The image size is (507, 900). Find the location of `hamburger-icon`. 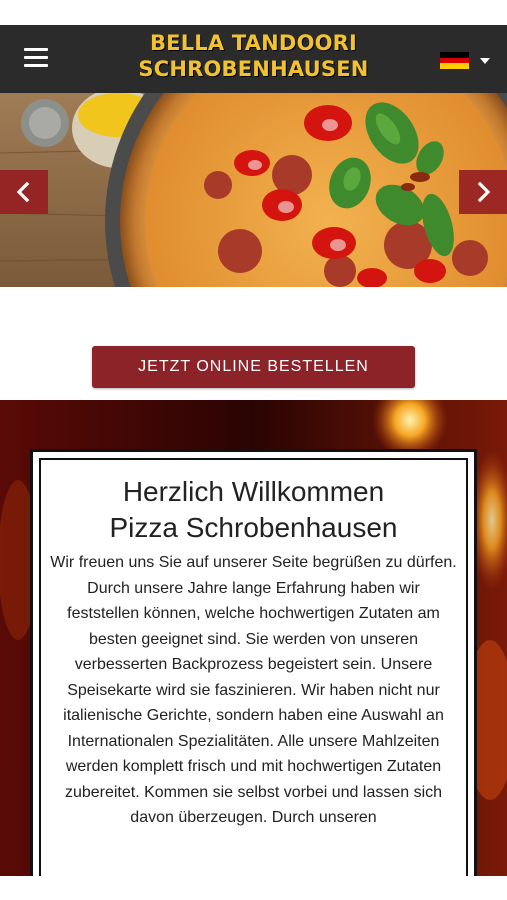

hamburger-icon is located at coordinates (37, 58).